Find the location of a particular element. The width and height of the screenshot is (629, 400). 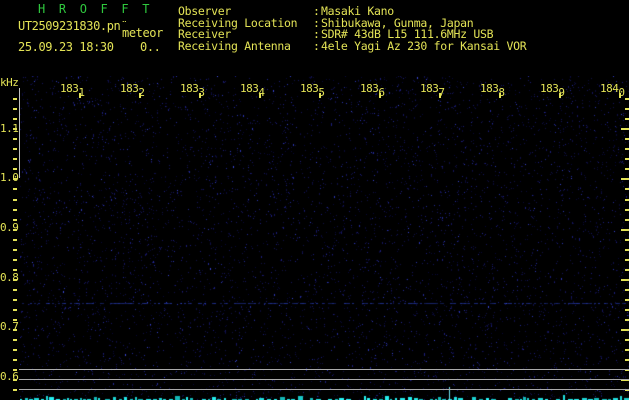

calibration-bar is located at coordinates (19, 133).